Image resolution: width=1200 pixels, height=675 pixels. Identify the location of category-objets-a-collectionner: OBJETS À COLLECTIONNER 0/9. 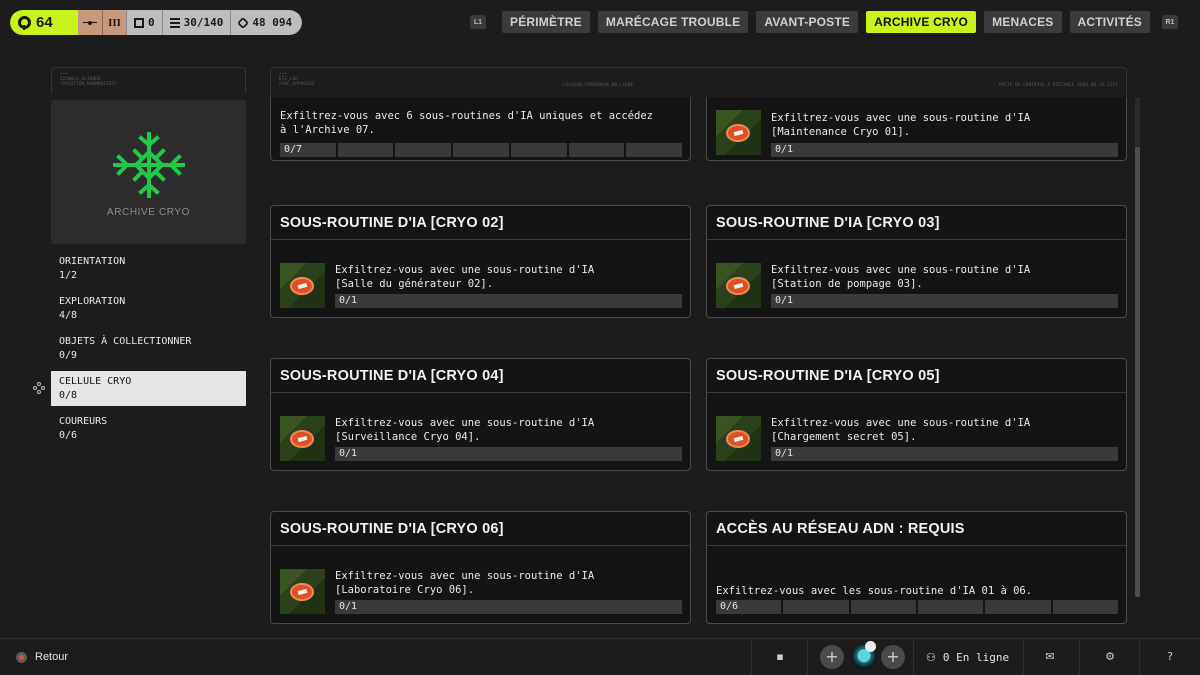
(148, 348).